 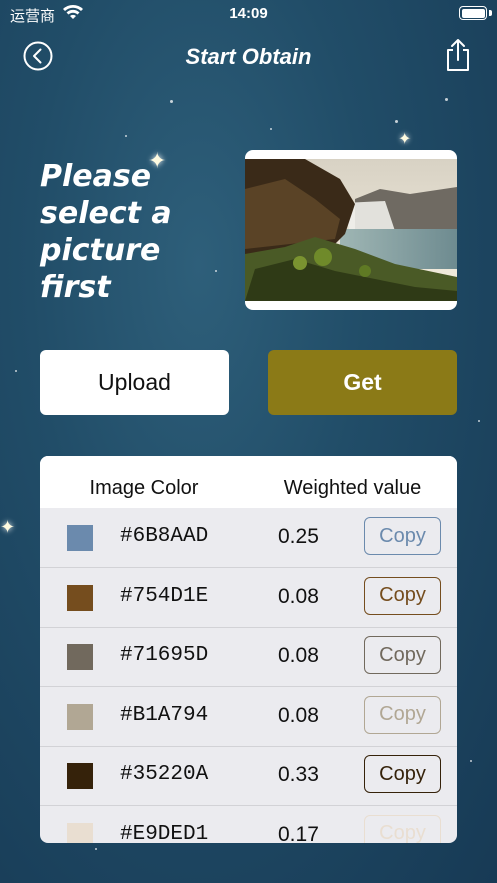 What do you see at coordinates (248, 776) in the screenshot?
I see `table-row: #35220A 0.33 Copy` at bounding box center [248, 776].